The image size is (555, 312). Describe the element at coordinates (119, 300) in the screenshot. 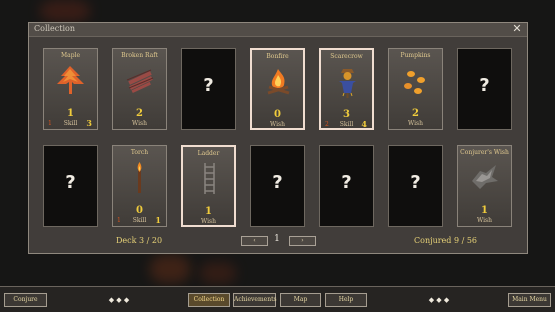

I see `diamond-ornament-left: ◆ ◆ ◆` at that location.